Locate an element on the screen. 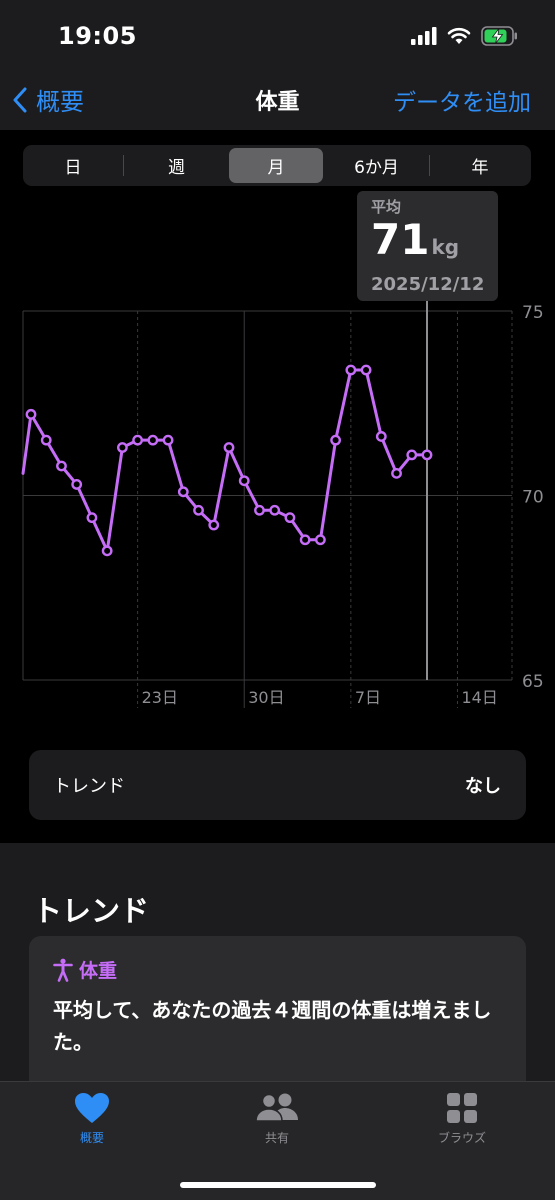 The image size is (555, 1200). tab-summary: 概要 is located at coordinates (92, 1119).